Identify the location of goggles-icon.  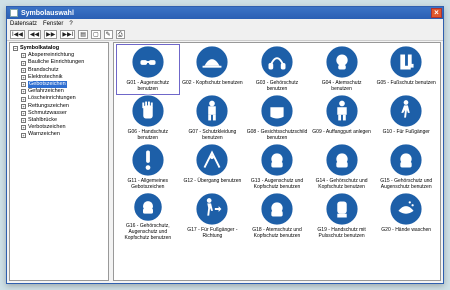
(148, 62).